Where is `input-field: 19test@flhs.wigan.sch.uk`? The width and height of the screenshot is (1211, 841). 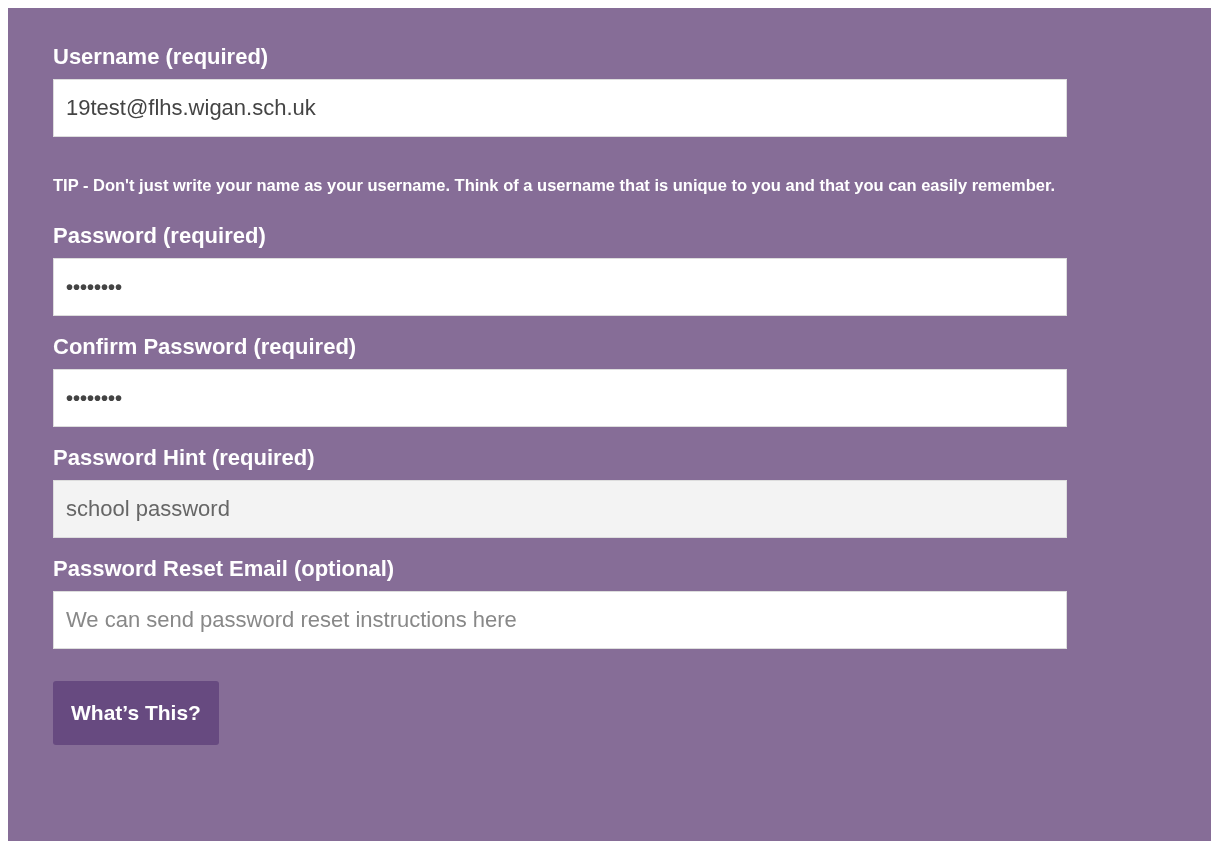 input-field: 19test@flhs.wigan.sch.uk is located at coordinates (560, 108).